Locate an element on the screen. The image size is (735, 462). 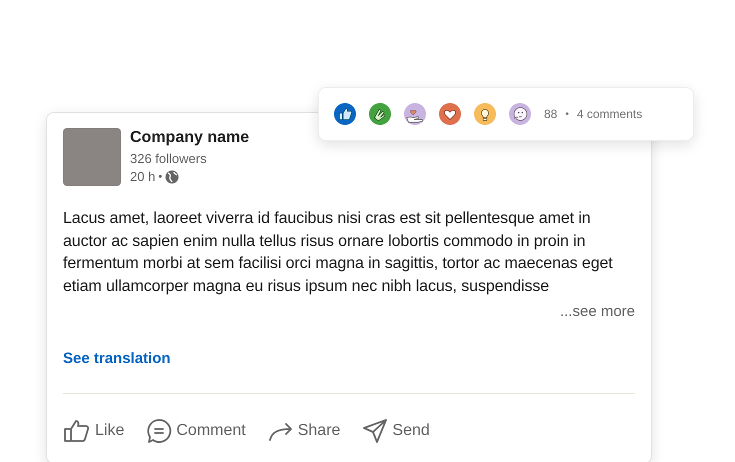
follower-count: 326 followers is located at coordinates (169, 159).